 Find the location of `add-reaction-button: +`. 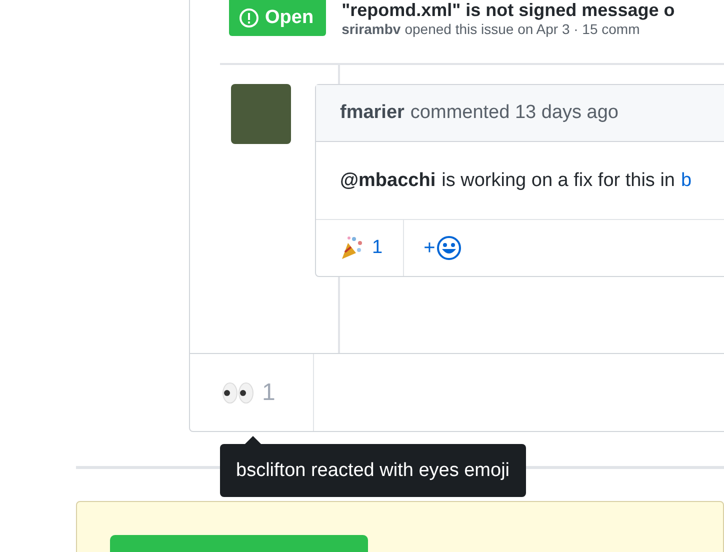

add-reaction-button: + is located at coordinates (443, 248).